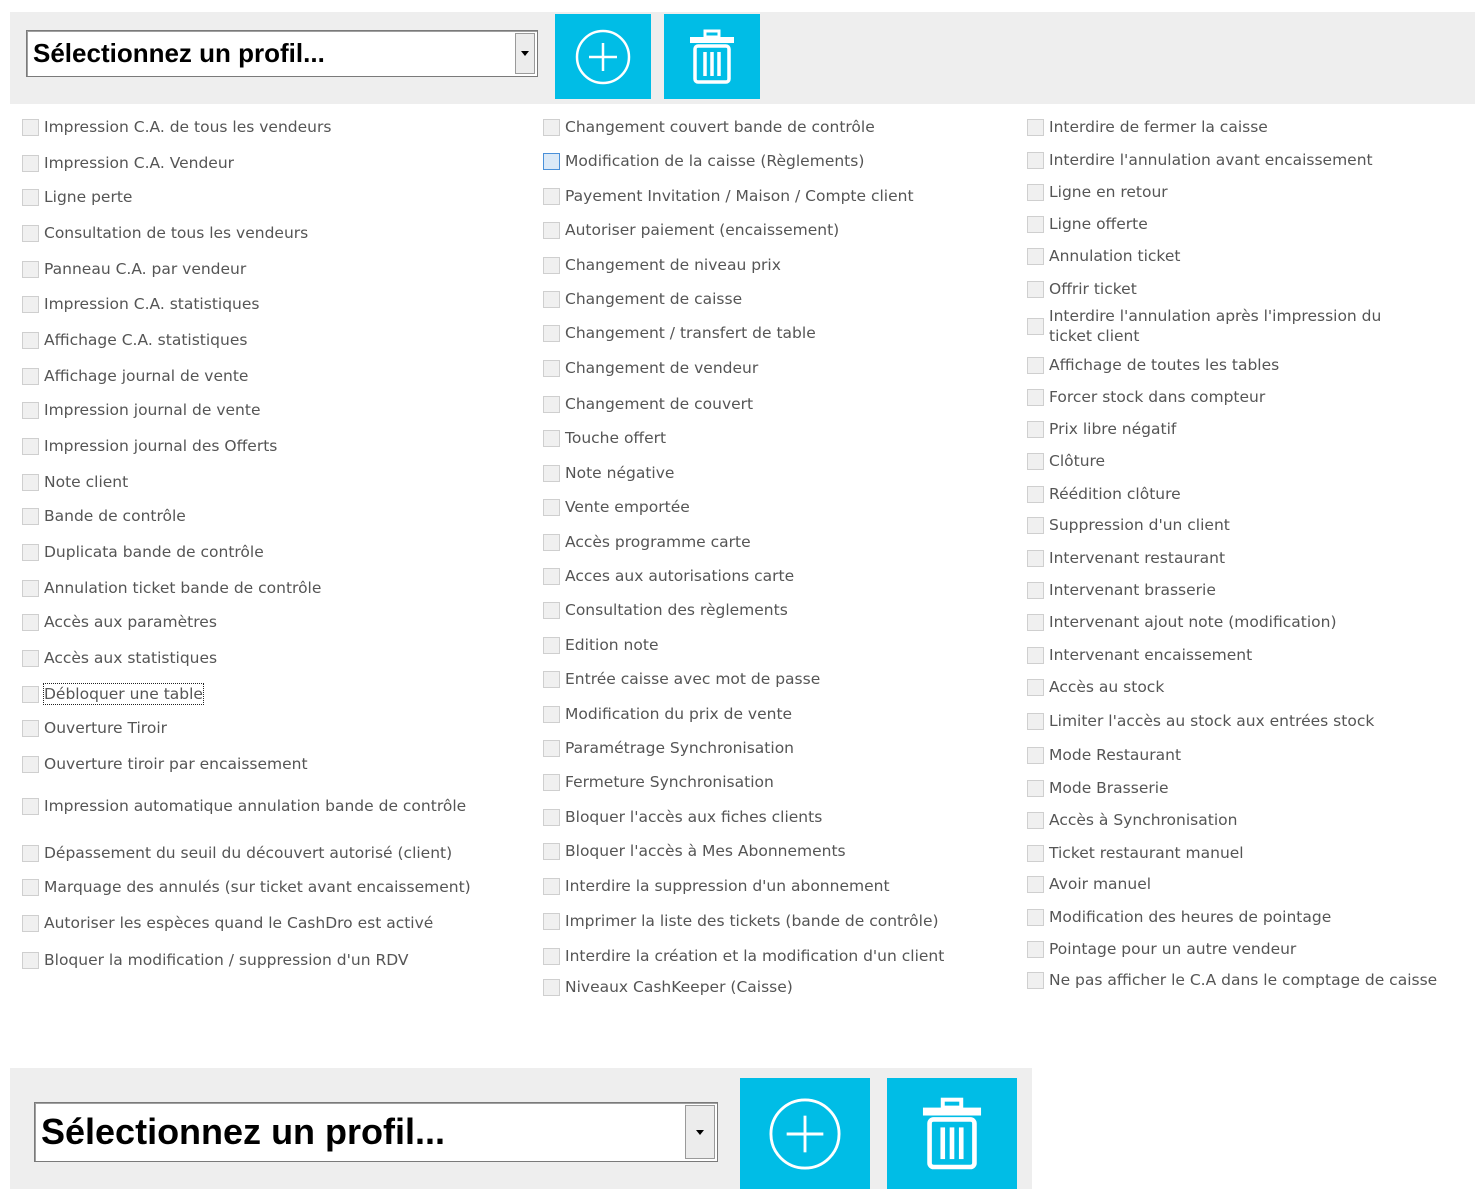  Describe the element at coordinates (113, 694) in the screenshot. I see `permission-item: Débloquer une table` at that location.